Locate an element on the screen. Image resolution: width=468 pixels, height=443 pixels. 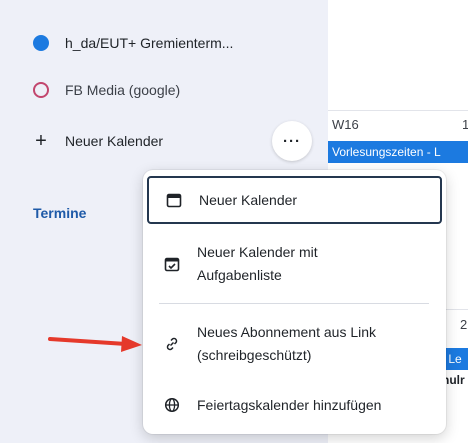
menu-item-new-calendar: Neuer Kalender is located at coordinates (294, 200).